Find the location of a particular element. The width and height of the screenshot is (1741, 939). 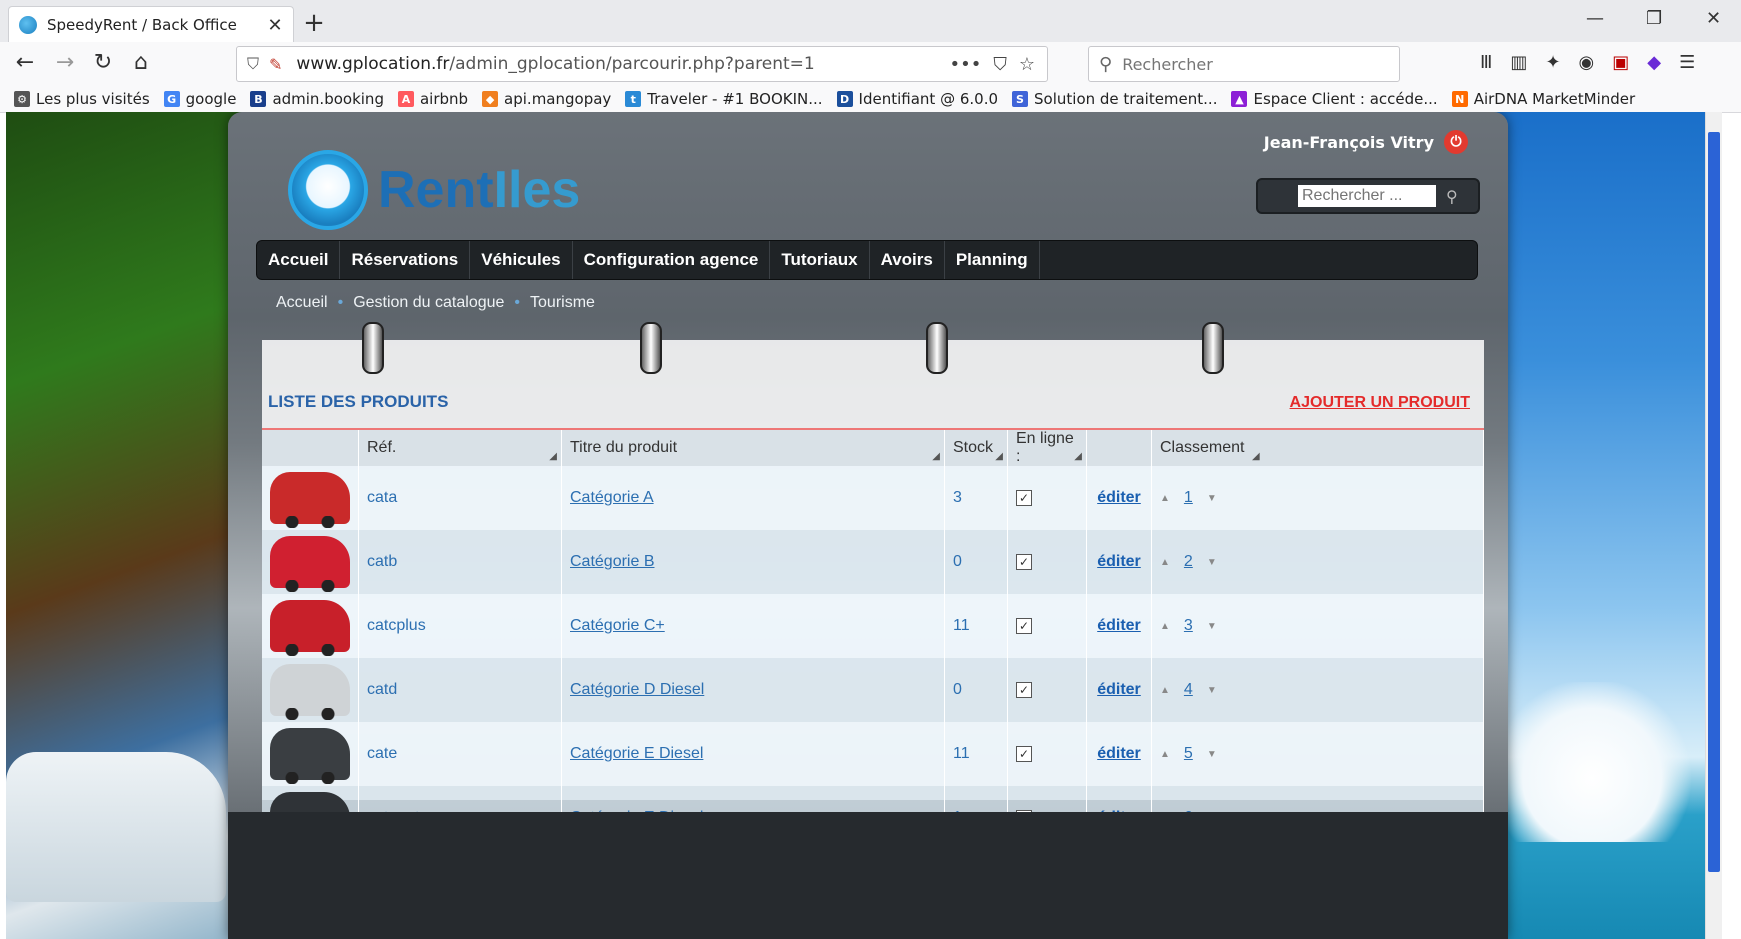

cell-online: ✓ is located at coordinates (1047, 562).